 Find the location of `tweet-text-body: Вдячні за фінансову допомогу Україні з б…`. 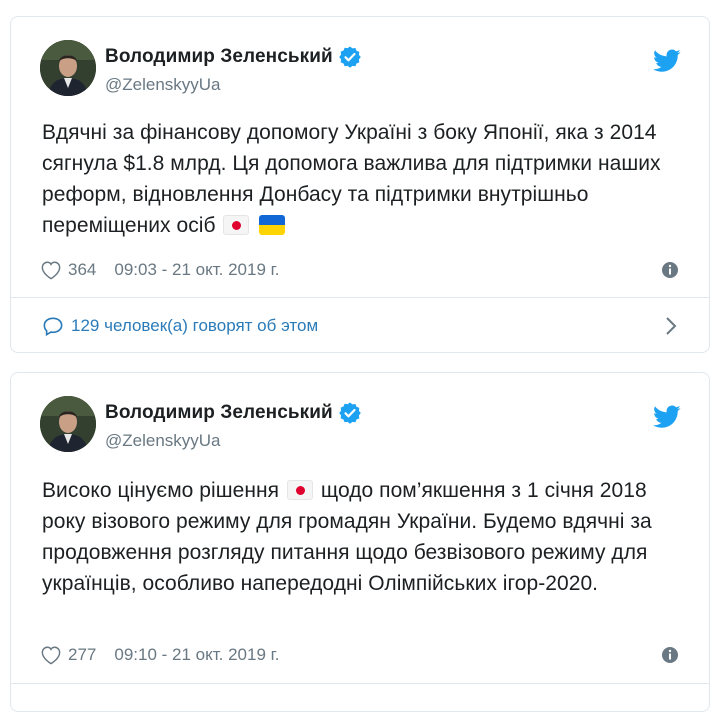

tweet-text-body: Вдячні за фінансову допомогу Україні з б… is located at coordinates (351, 179).